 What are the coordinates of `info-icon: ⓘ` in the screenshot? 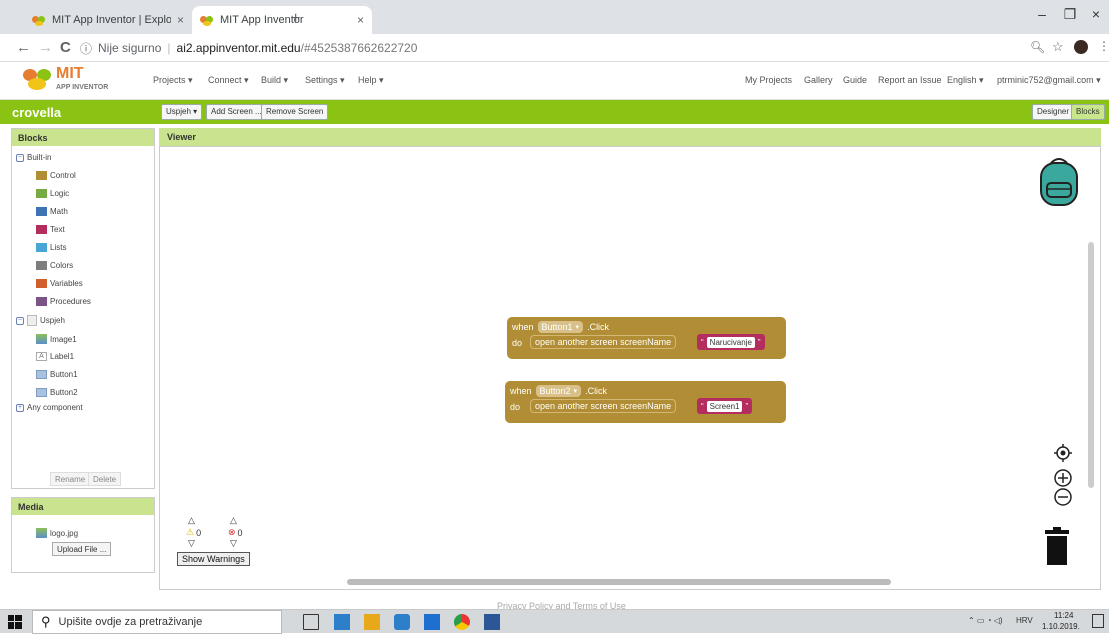 It's located at (86, 48).